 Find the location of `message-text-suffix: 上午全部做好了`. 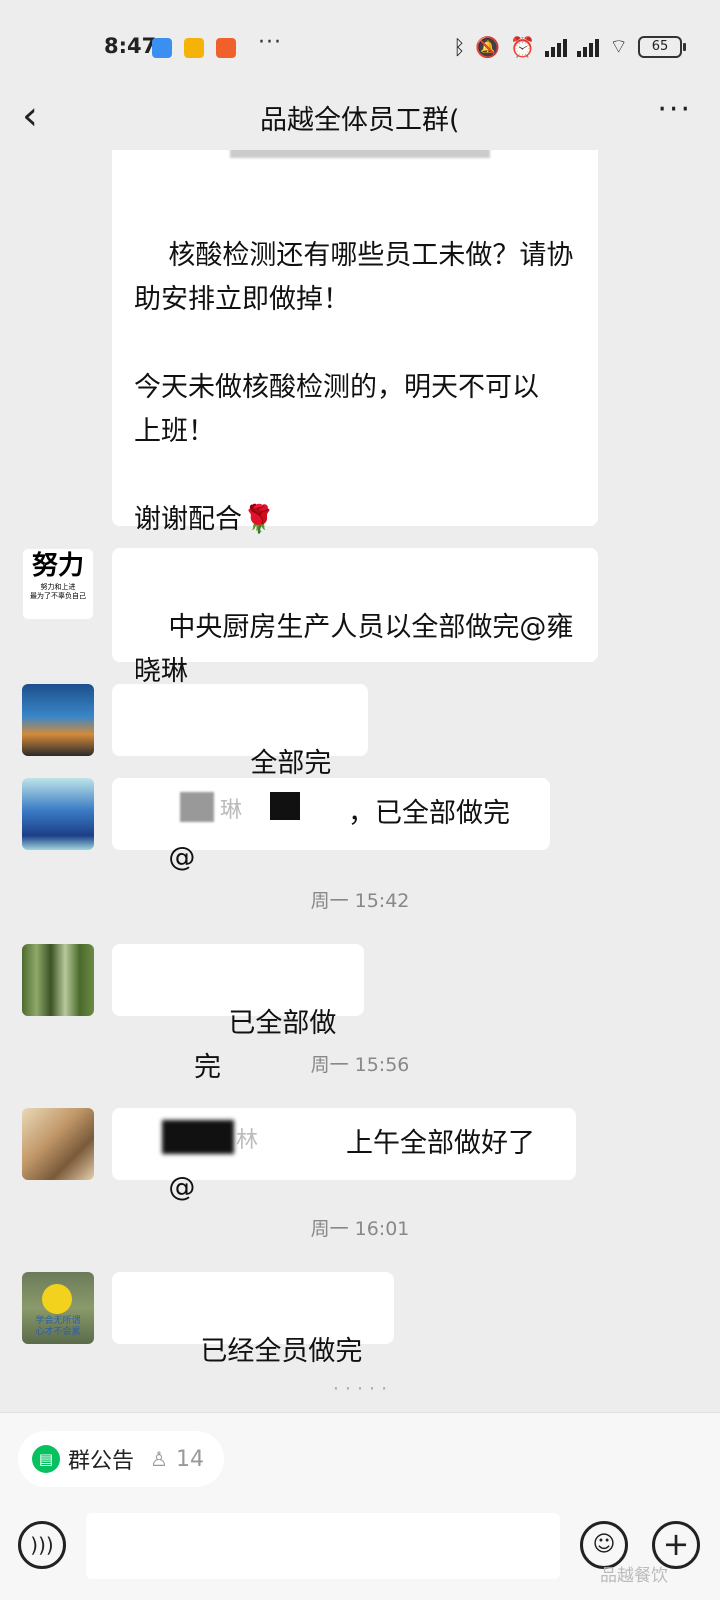

message-text-suffix: 上午全部做好了 is located at coordinates (440, 1143).